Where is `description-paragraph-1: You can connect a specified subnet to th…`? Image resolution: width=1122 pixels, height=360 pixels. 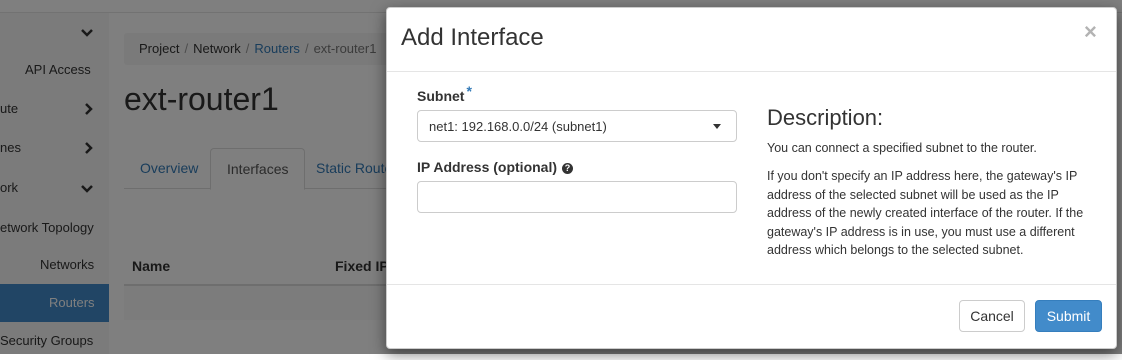 description-paragraph-1: You can connect a specified subnet to th… is located at coordinates (902, 148).